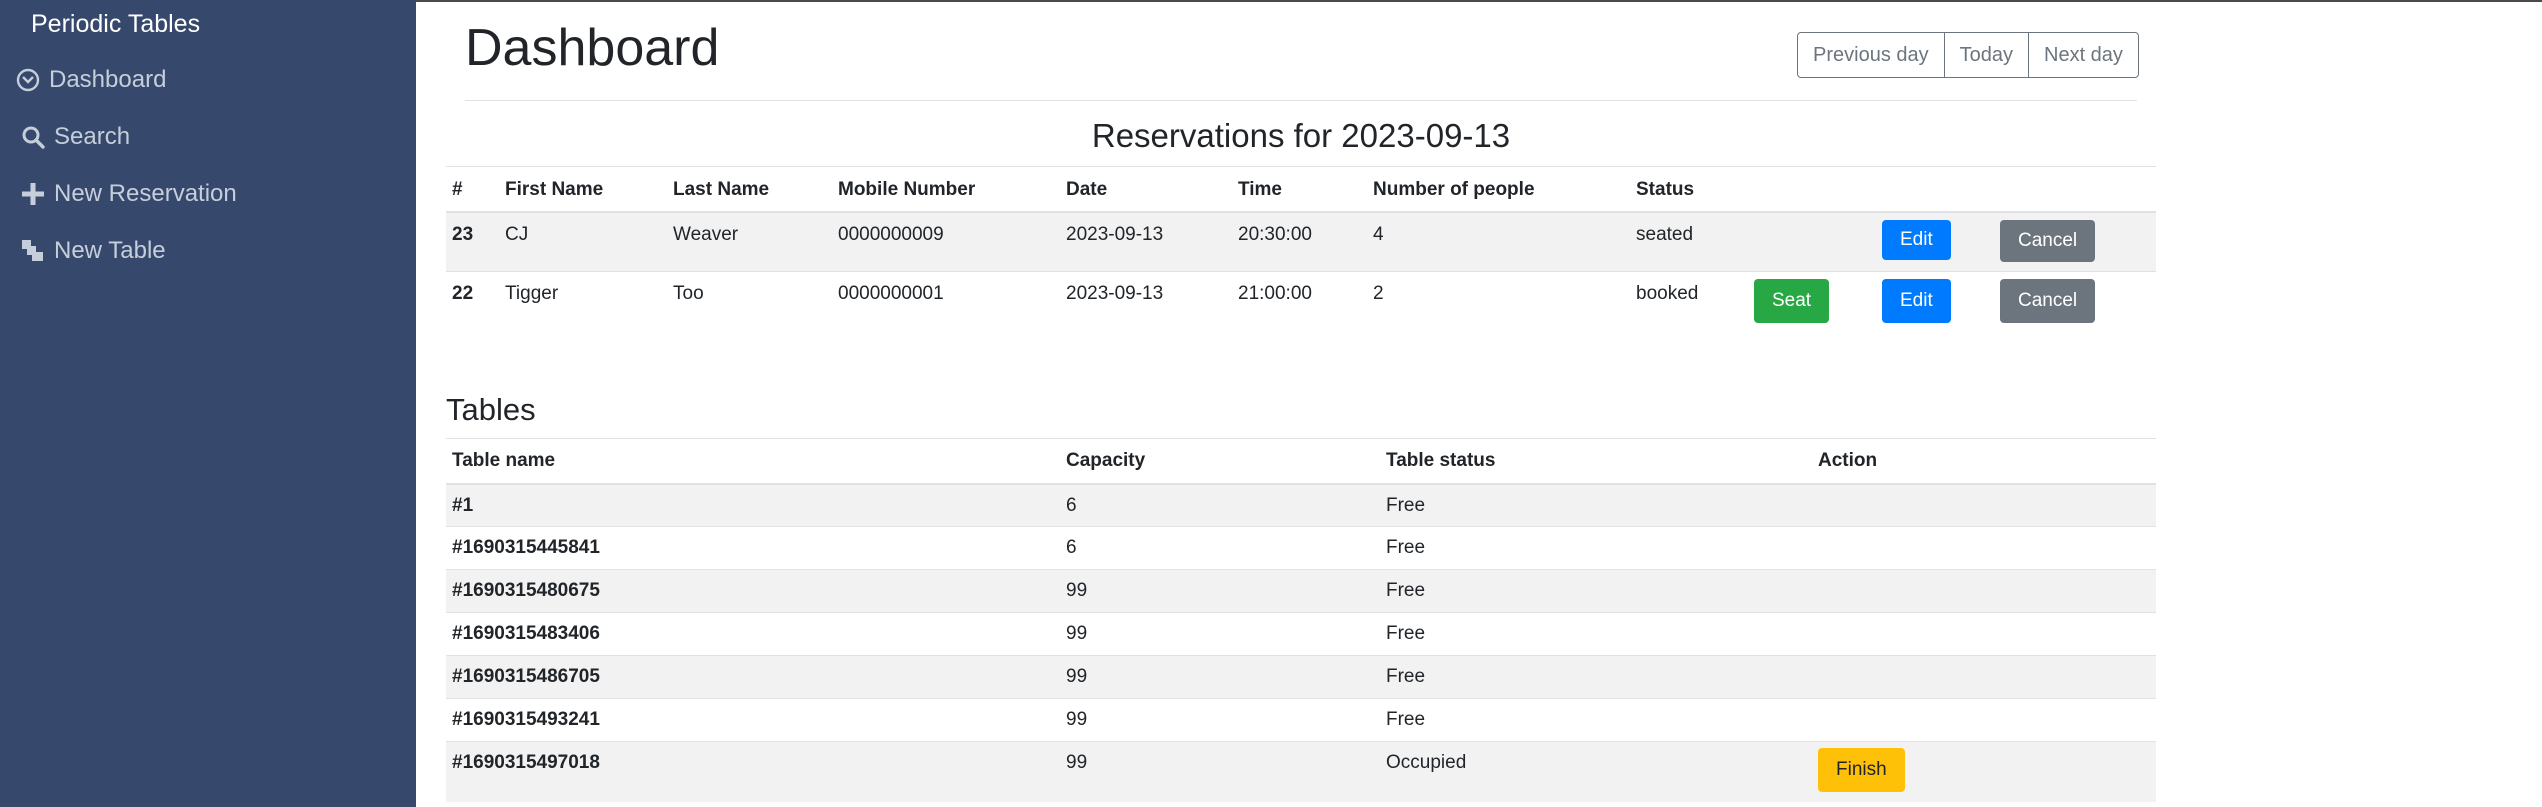  I want to click on reservation-id: 23, so click(472, 241).